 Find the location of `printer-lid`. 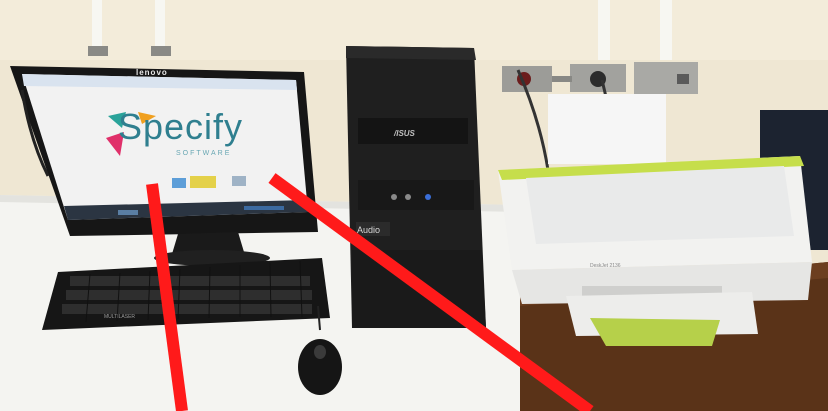

printer-lid is located at coordinates (660, 205).